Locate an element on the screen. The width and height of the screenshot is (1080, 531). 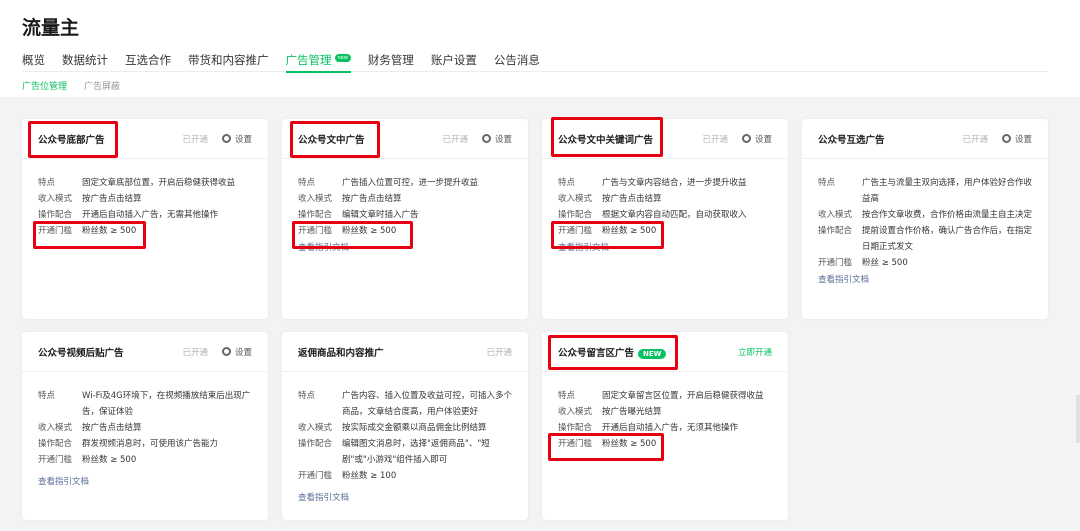
subtab-ad-blocking: 广告屏蔽 is located at coordinates (102, 85).